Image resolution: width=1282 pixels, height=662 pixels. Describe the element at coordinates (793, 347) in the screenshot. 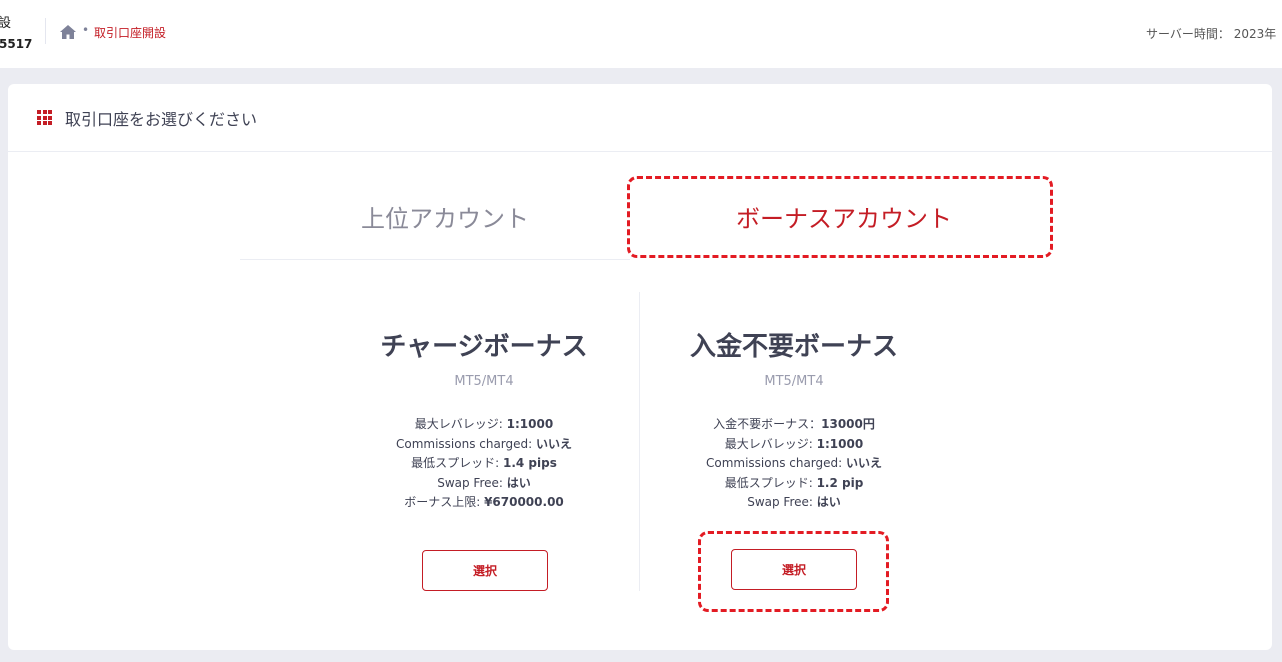

I see `plan-name: 入金不要ボーナス` at that location.